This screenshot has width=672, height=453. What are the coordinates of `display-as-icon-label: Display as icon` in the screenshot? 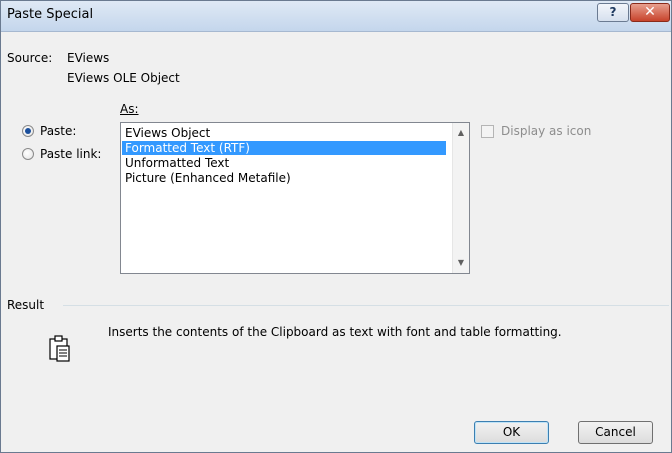 It's located at (546, 131).